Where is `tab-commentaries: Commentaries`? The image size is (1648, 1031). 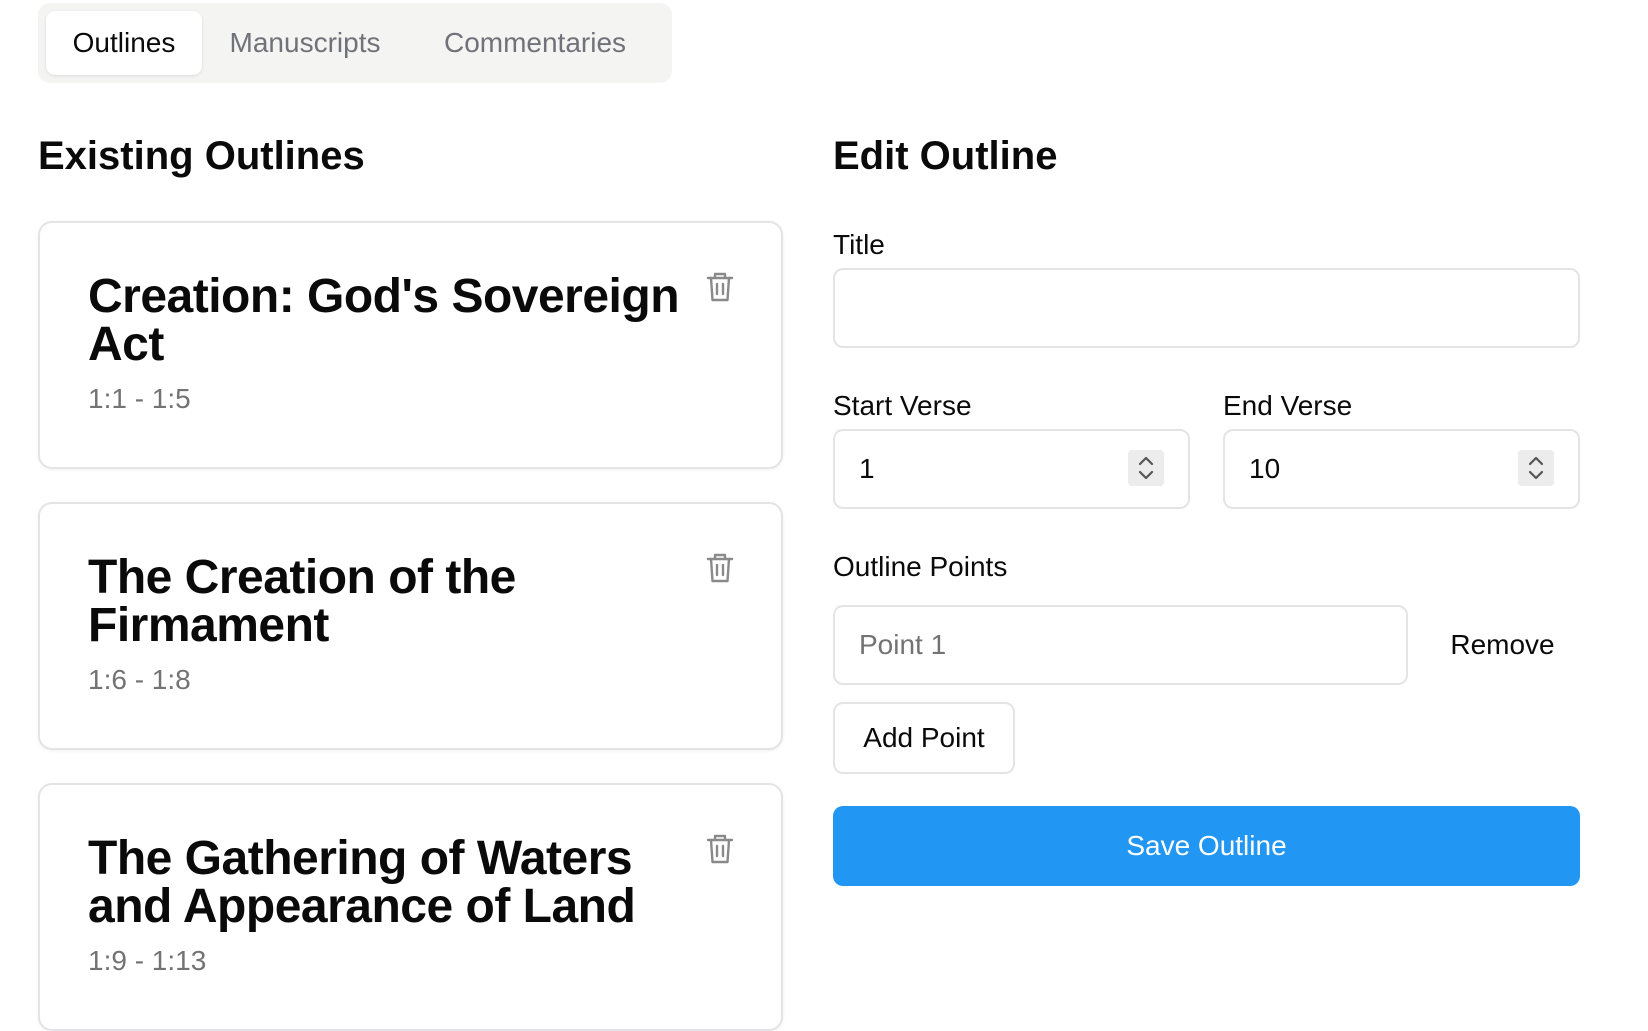 tab-commentaries: Commentaries is located at coordinates (535, 43).